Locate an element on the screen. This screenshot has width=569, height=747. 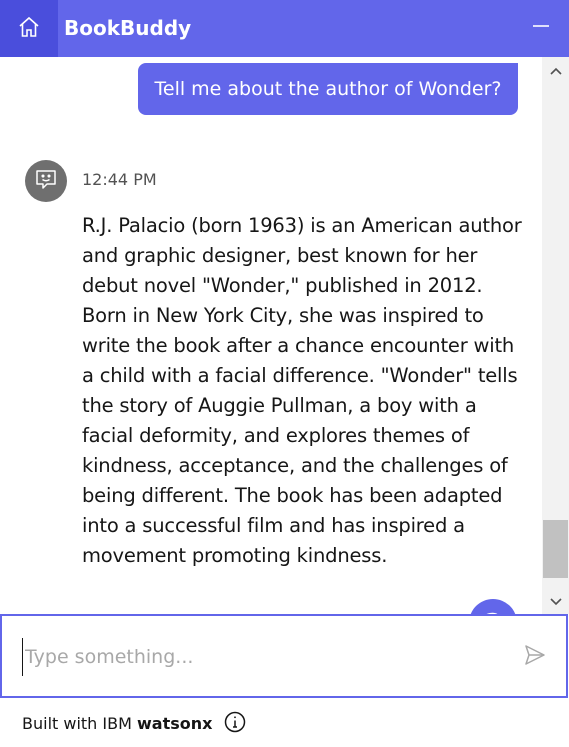
footer-prefix: Built with IBM is located at coordinates (79, 723).